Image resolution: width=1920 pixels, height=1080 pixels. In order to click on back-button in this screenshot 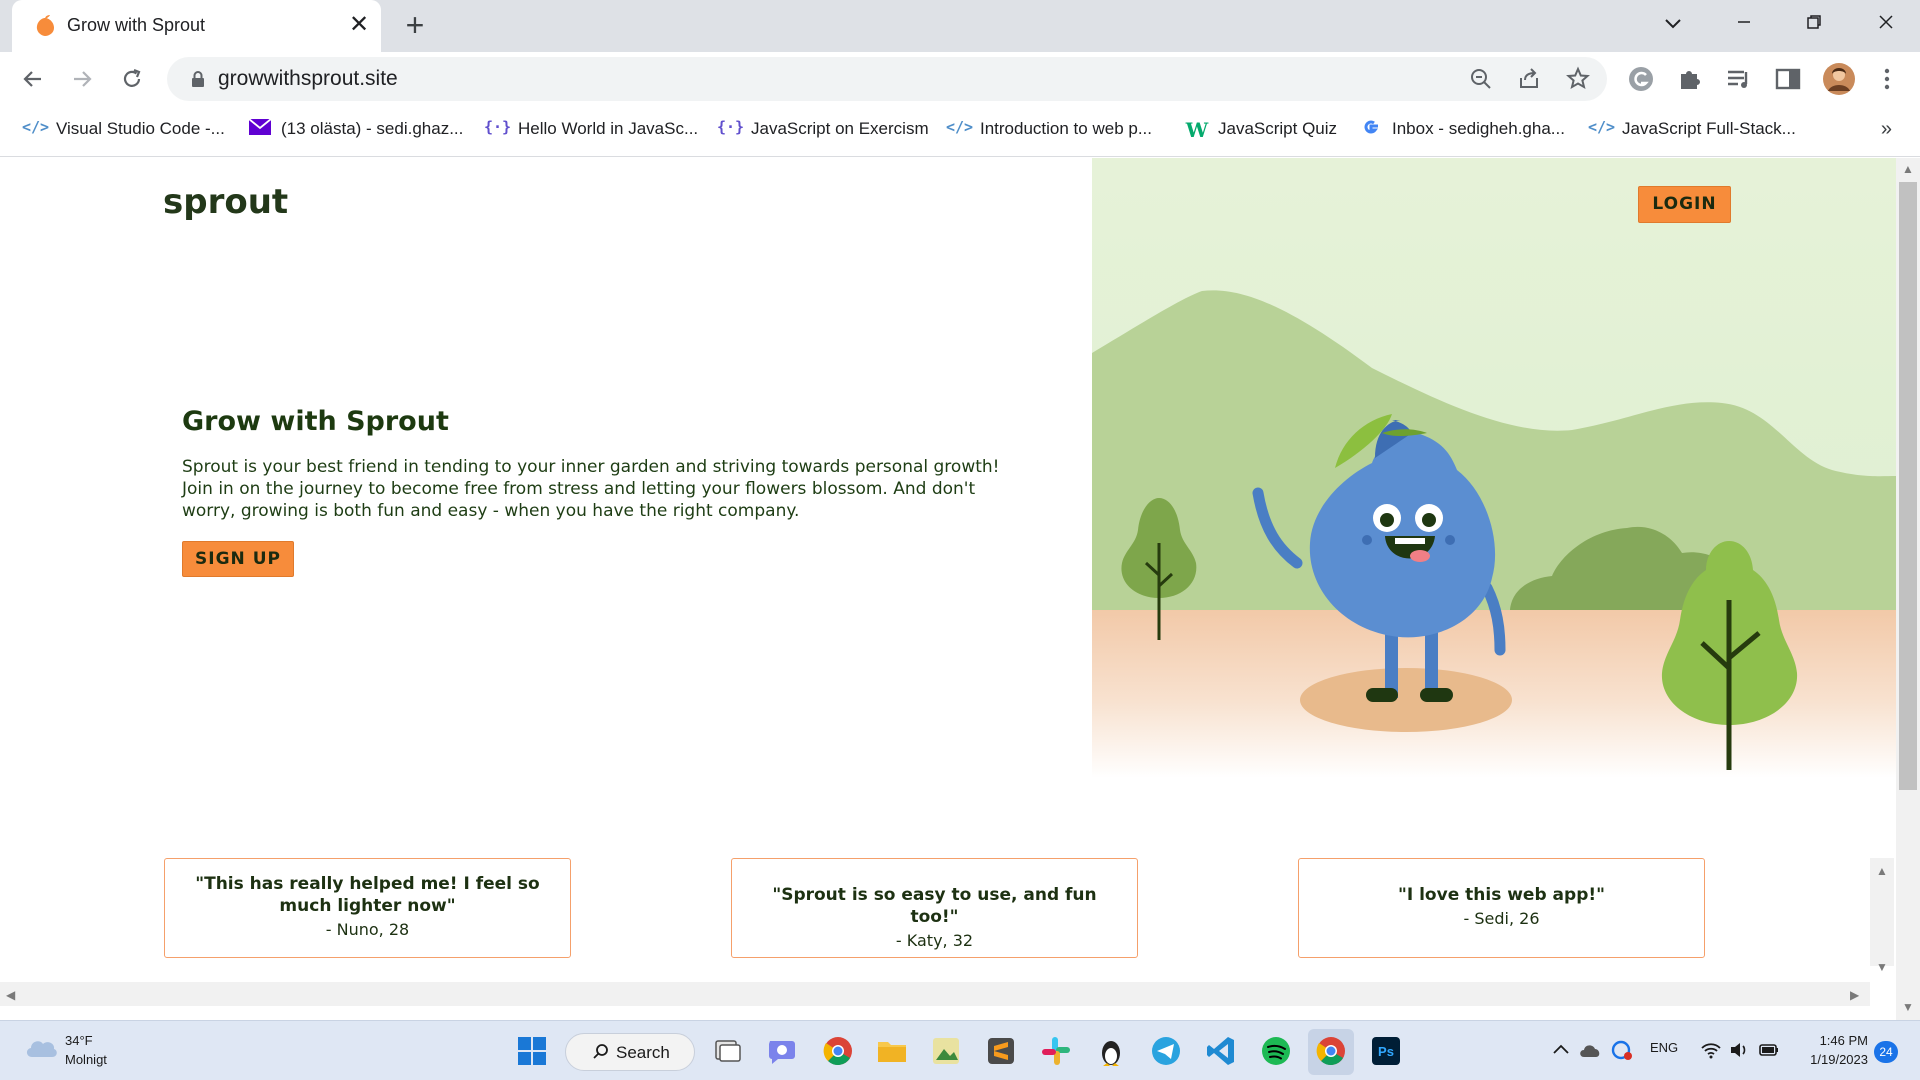, I will do `click(33, 79)`.